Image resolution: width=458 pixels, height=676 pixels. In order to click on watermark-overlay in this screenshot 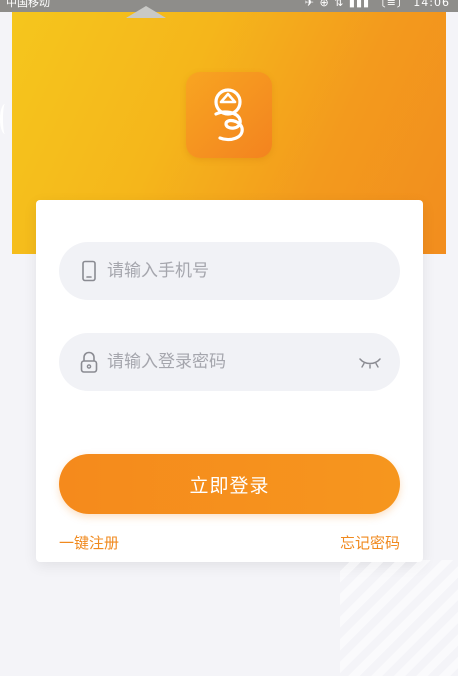, I will do `click(399, 618)`.